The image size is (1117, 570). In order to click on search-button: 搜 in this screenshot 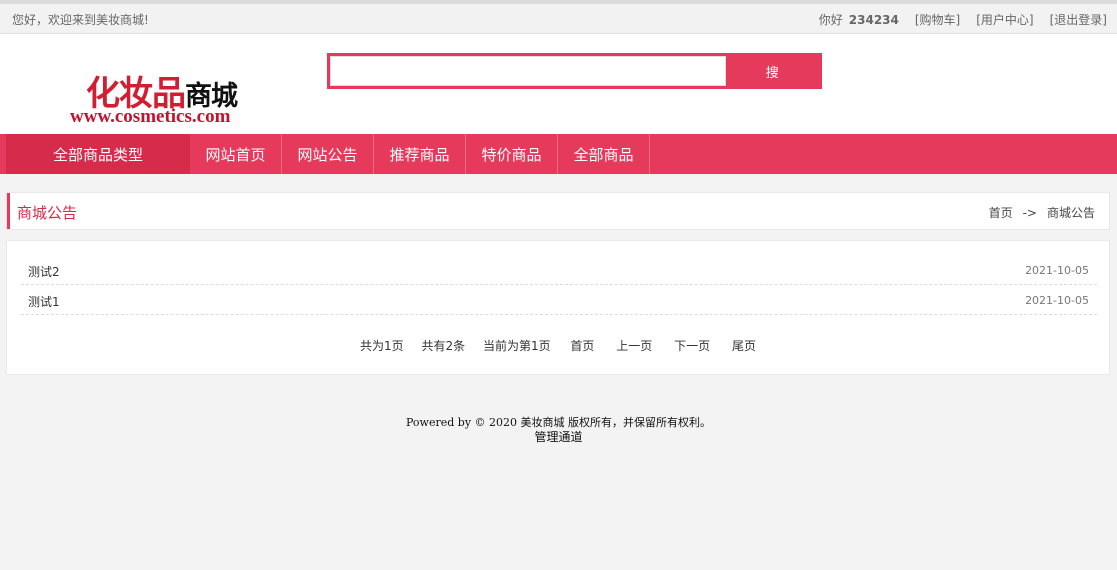, I will do `click(772, 71)`.